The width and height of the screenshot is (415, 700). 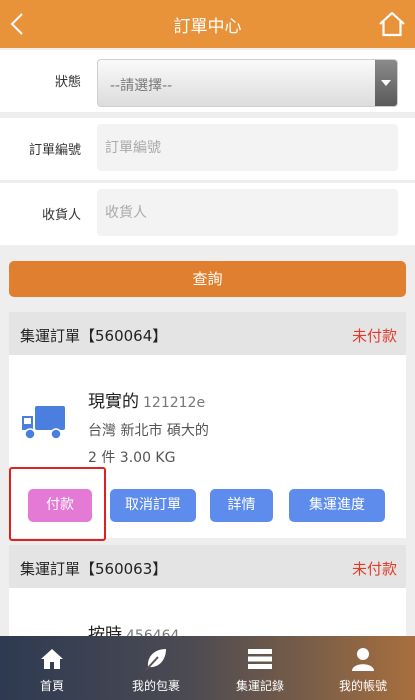 I want to click on tab-home: 首頁, so click(x=52, y=668).